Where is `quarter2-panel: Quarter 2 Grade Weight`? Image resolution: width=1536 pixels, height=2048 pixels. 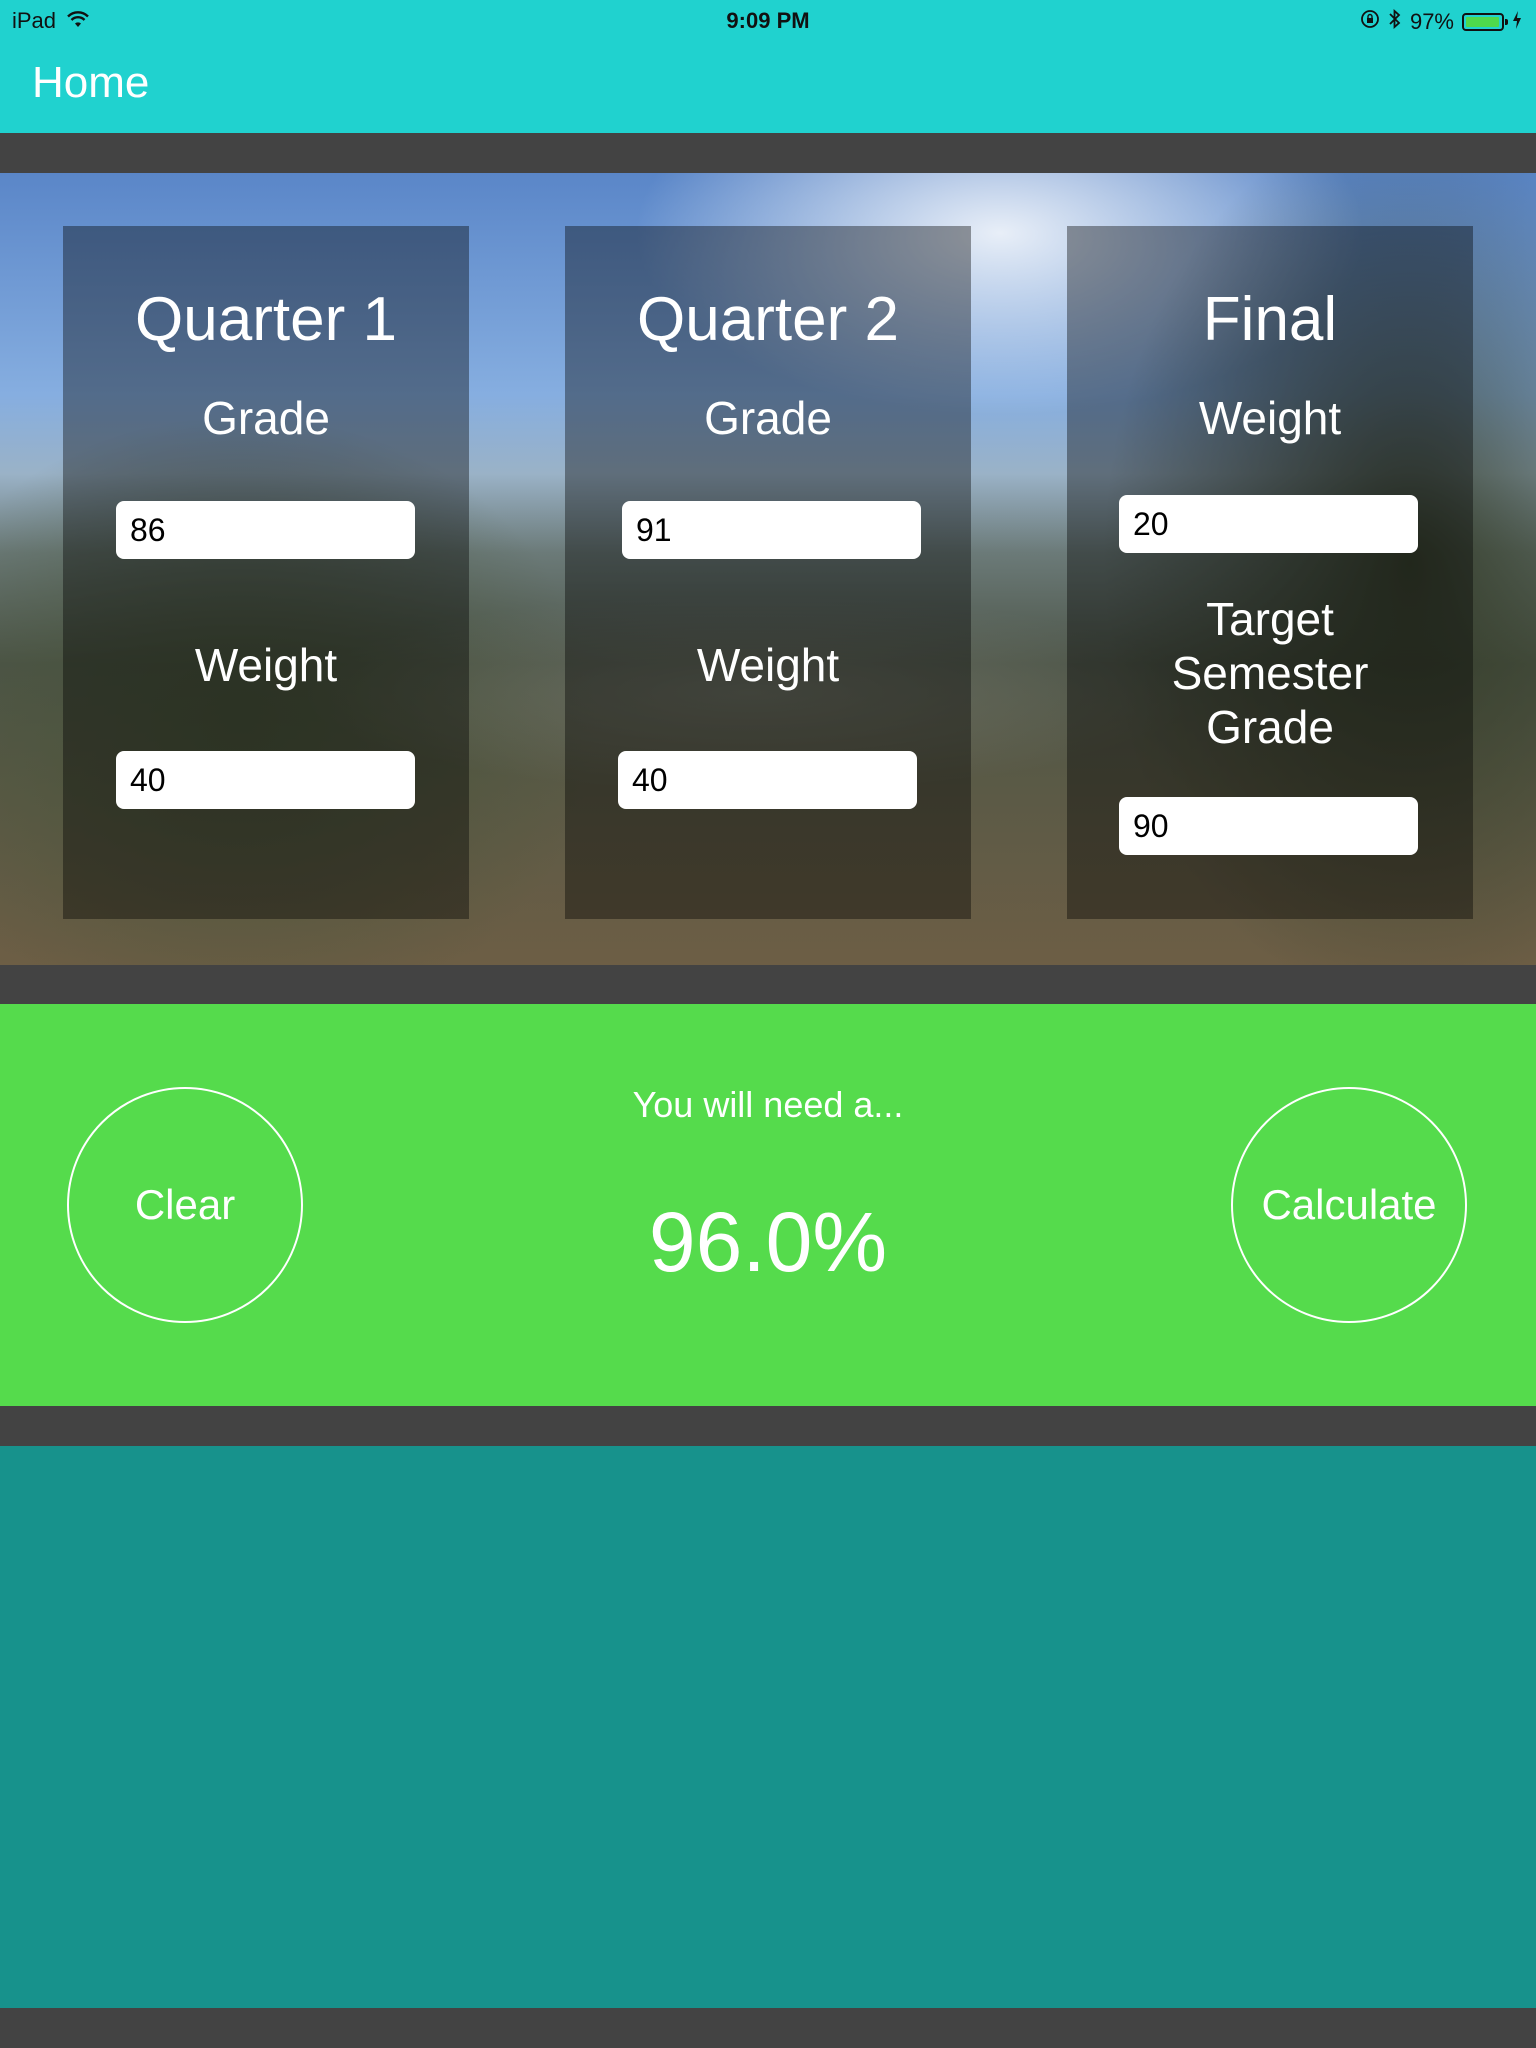
quarter2-panel: Quarter 2 Grade Weight is located at coordinates (768, 572).